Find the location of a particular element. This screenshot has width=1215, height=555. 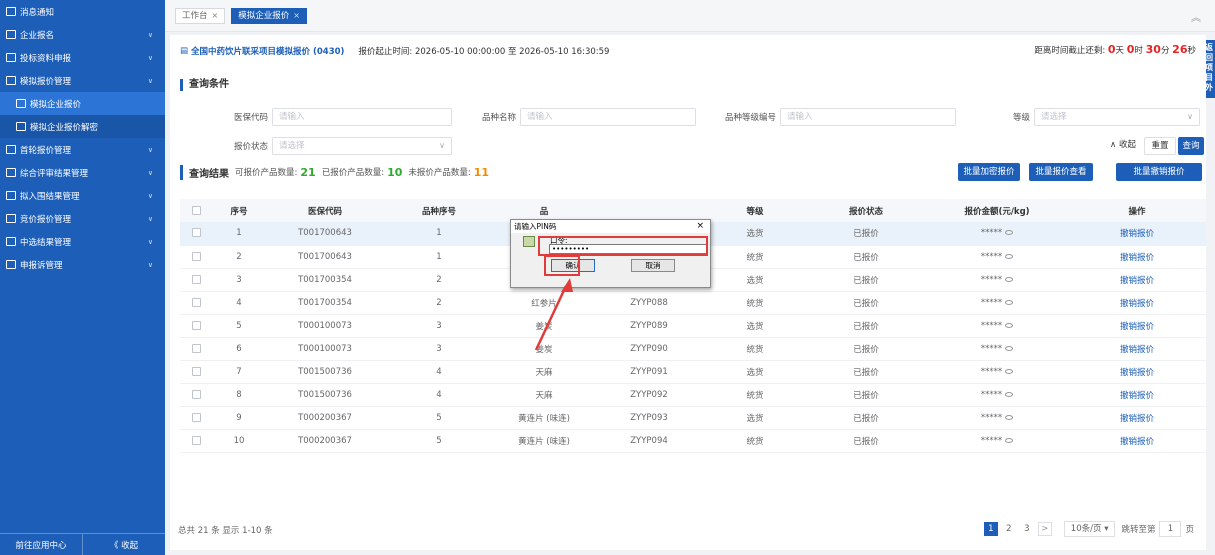

table-row: 5 T000100073 3 姜炭 ZYYP089 选货 已报价 ***** 撤销报价 is located at coordinates (693, 326).